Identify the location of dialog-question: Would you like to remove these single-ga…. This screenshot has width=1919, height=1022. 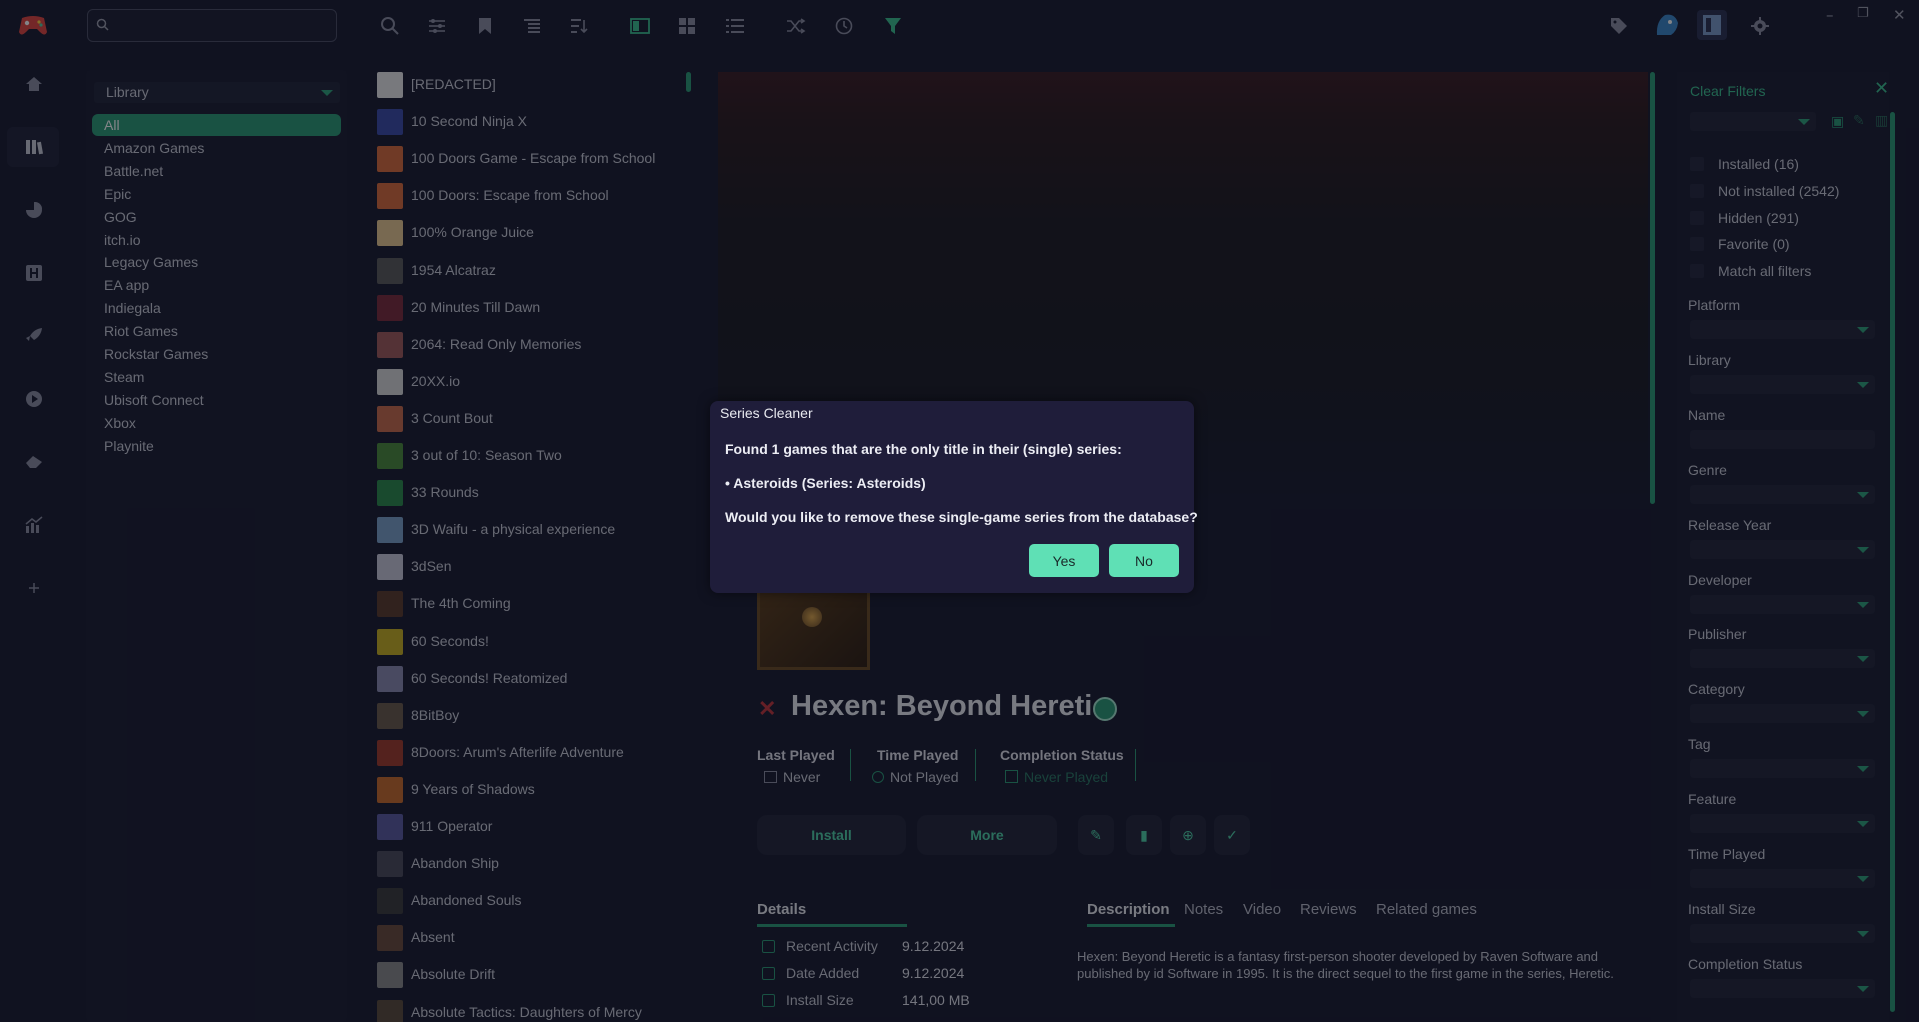
(961, 517).